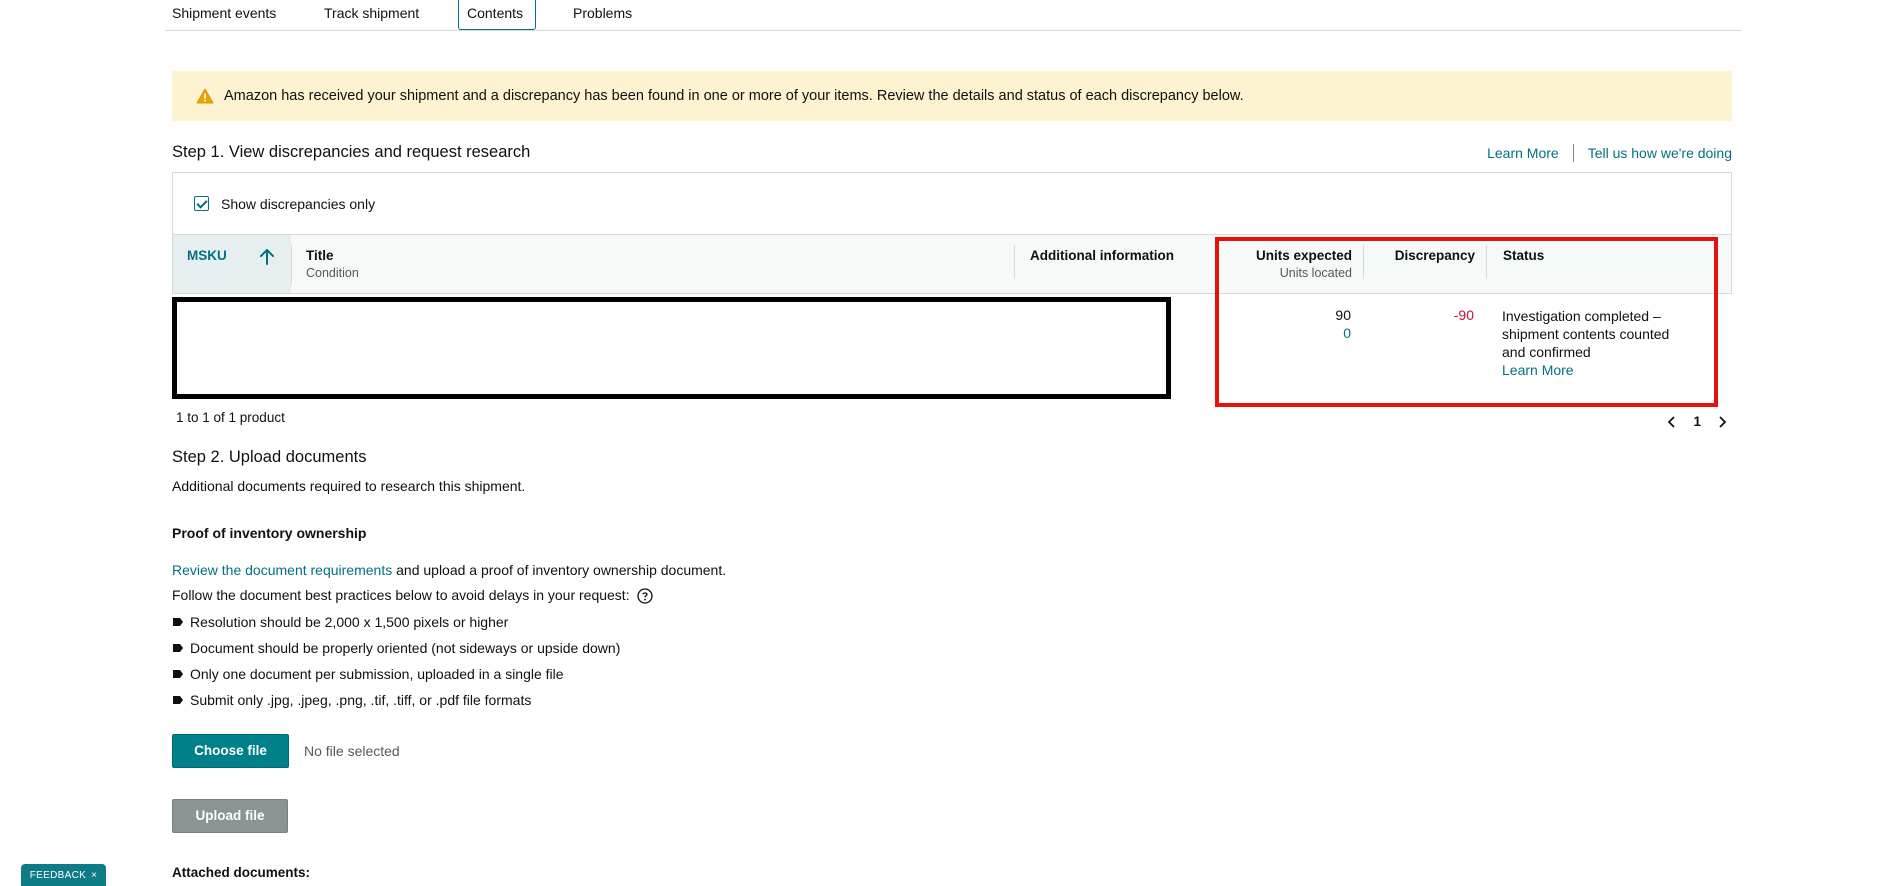  Describe the element at coordinates (1546, 352) in the screenshot. I see `status-line: and confirmed` at that location.